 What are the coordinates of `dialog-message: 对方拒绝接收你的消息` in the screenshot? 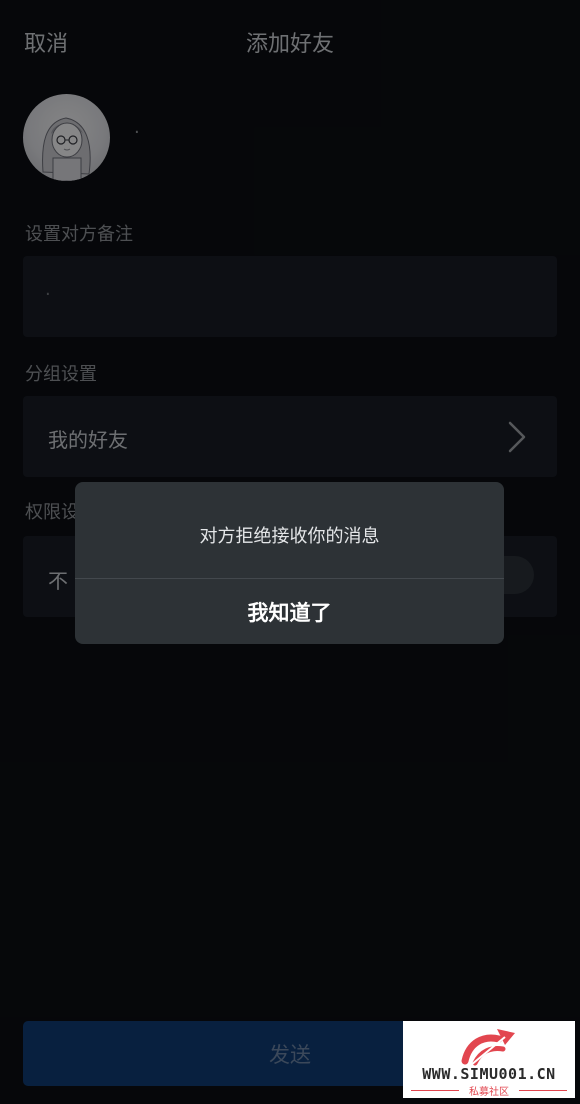 It's located at (289, 536).